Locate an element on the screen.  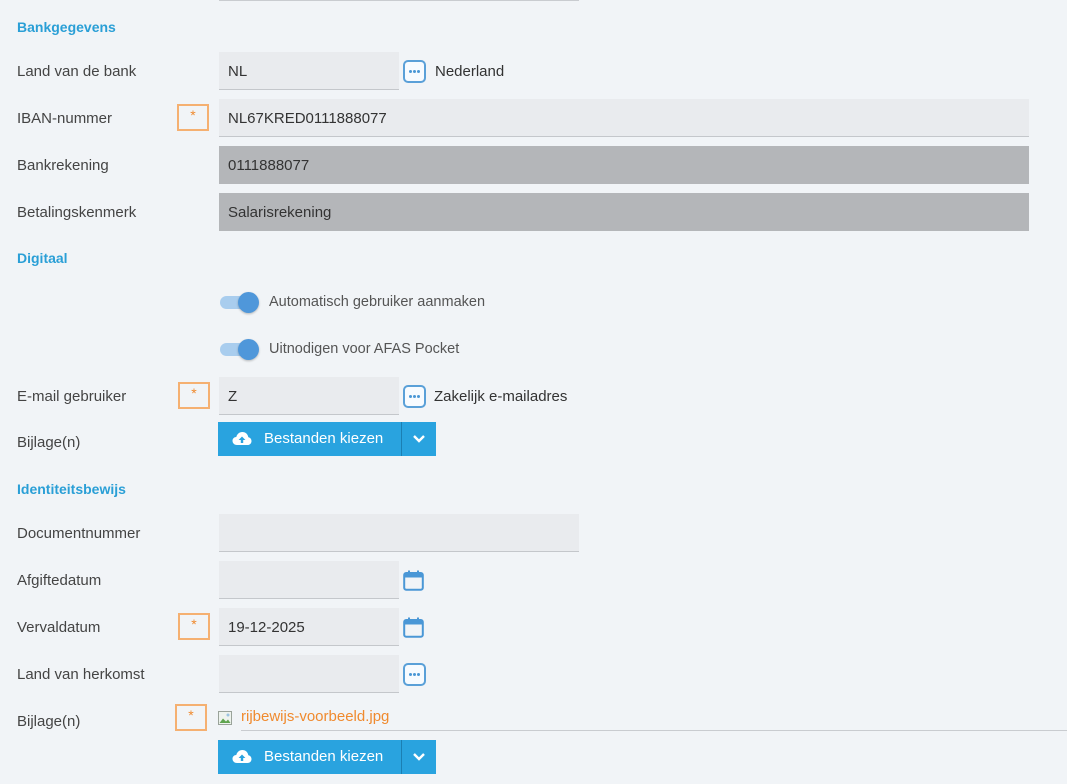
bank-account-label: Bankrekening is located at coordinates (63, 165).